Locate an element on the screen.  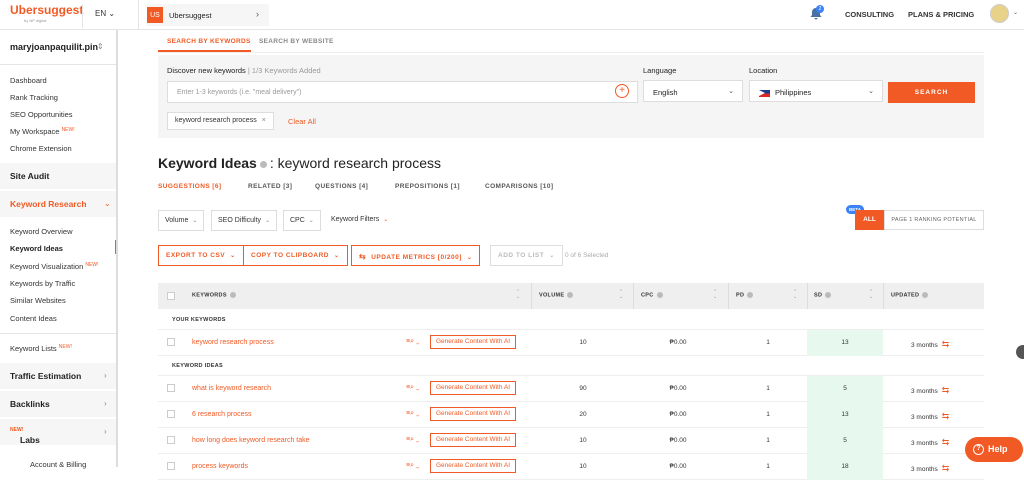
keyword-link: 6 research process is located at coordinates (222, 414).